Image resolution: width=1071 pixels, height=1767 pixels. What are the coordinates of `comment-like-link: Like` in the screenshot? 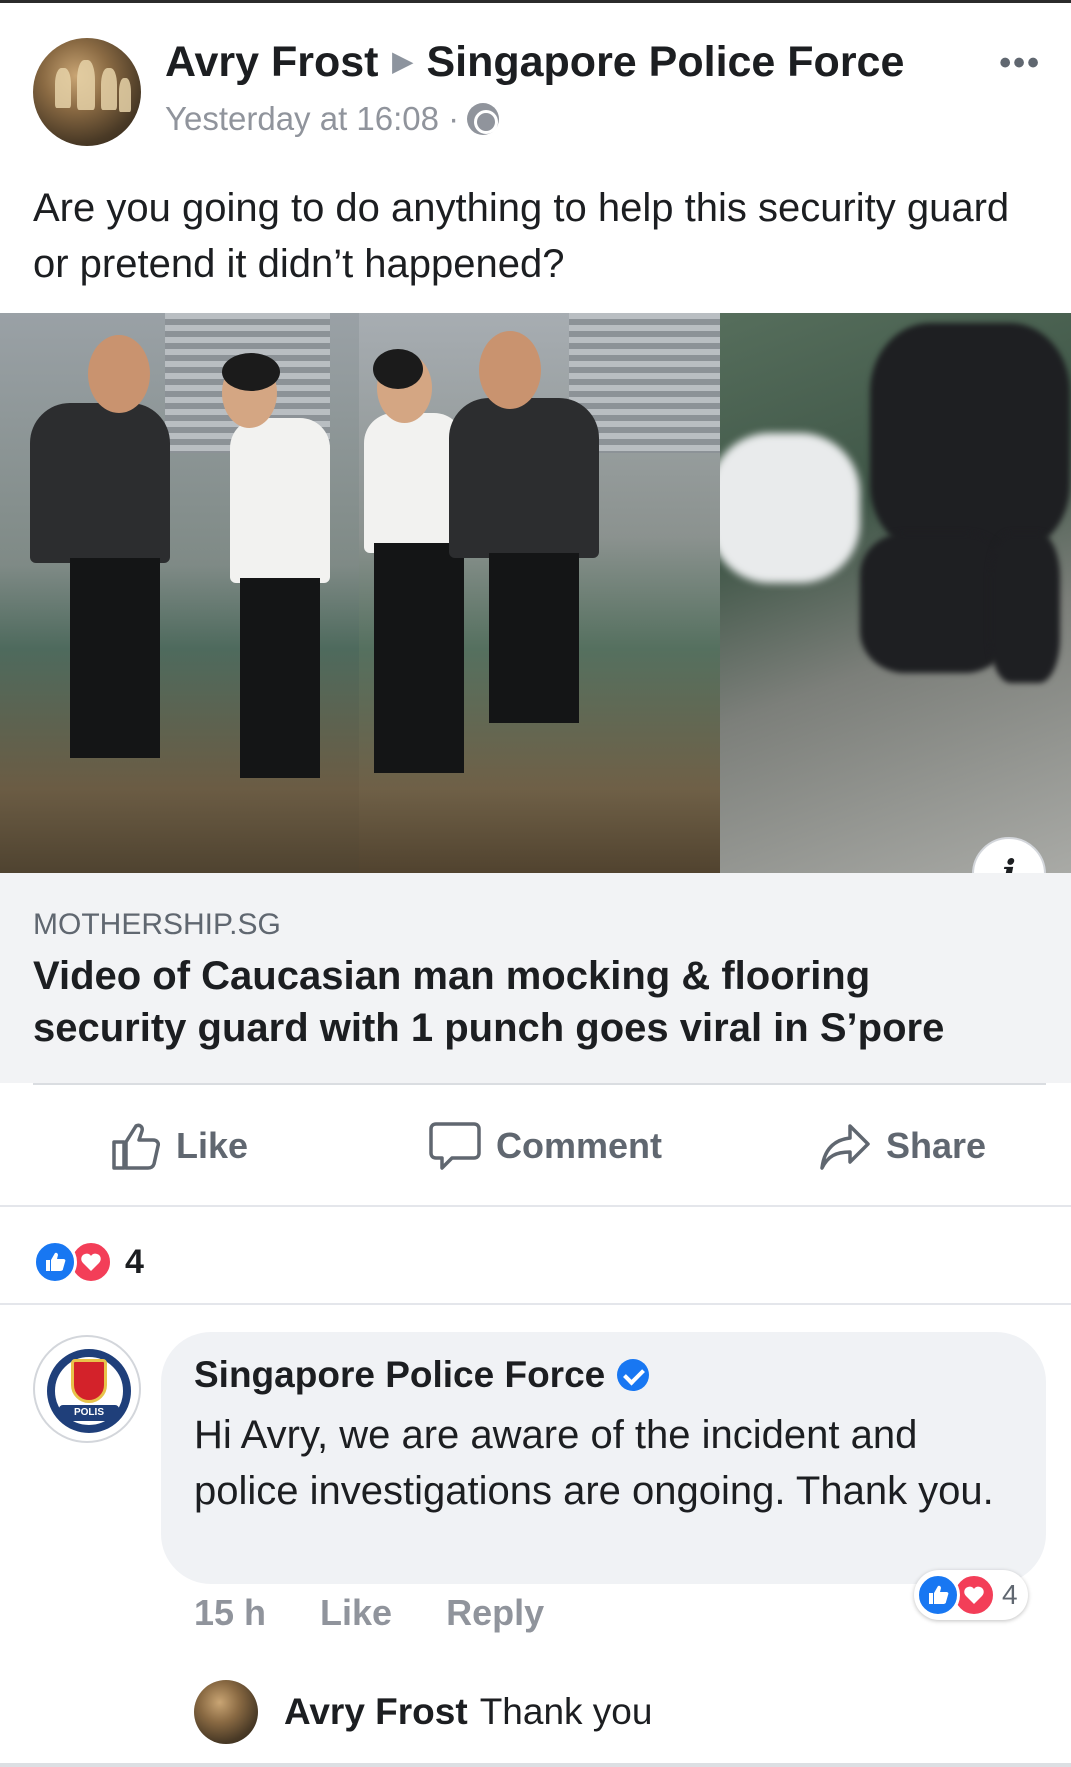 It's located at (356, 1613).